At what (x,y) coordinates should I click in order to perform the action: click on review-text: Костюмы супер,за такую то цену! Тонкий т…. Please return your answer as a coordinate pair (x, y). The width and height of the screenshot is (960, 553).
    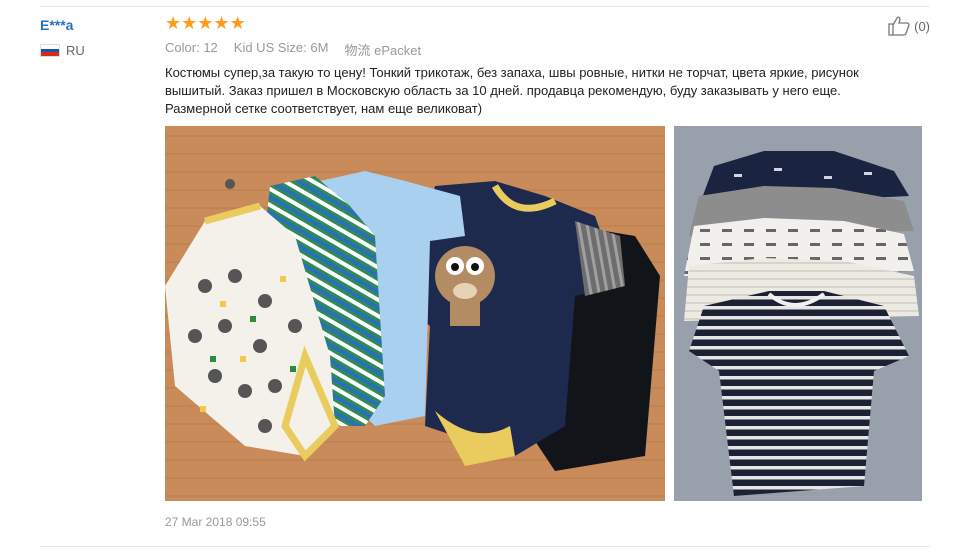
    Looking at the image, I should click on (512, 90).